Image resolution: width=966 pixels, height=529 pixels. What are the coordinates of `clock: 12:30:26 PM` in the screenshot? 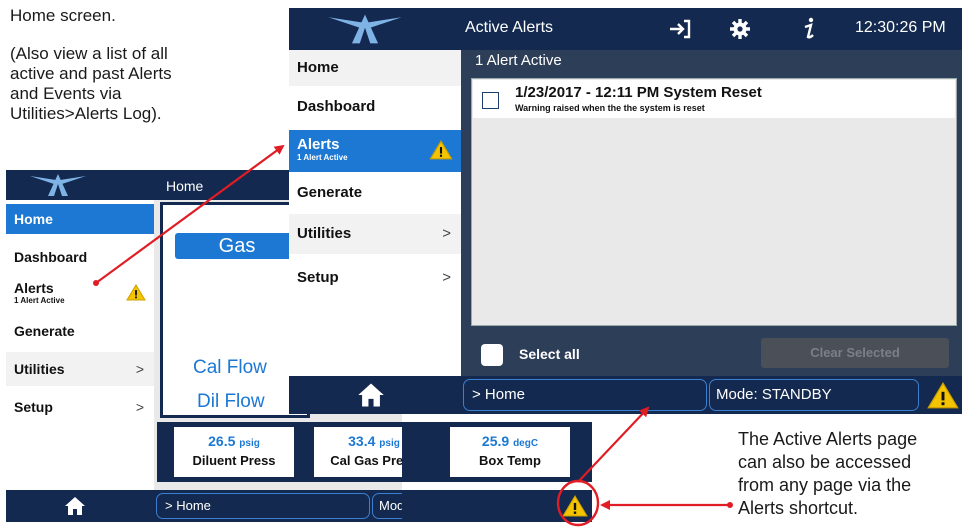 It's located at (900, 27).